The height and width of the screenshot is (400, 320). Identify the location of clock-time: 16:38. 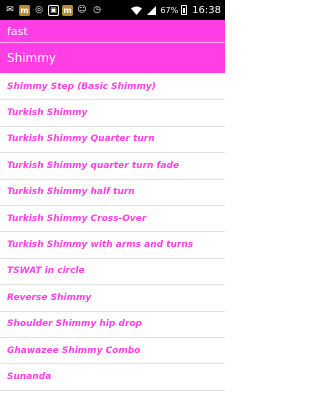
(206, 10).